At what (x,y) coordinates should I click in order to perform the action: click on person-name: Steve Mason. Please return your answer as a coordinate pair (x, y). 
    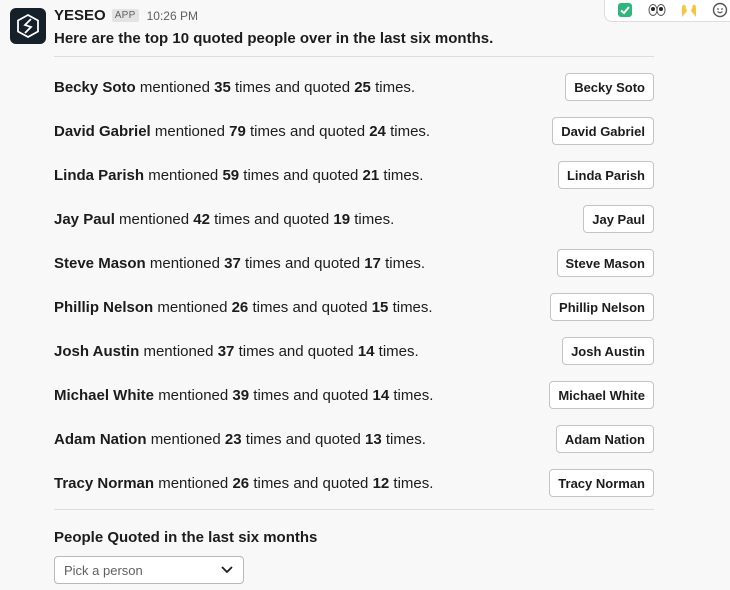
    Looking at the image, I should click on (100, 263).